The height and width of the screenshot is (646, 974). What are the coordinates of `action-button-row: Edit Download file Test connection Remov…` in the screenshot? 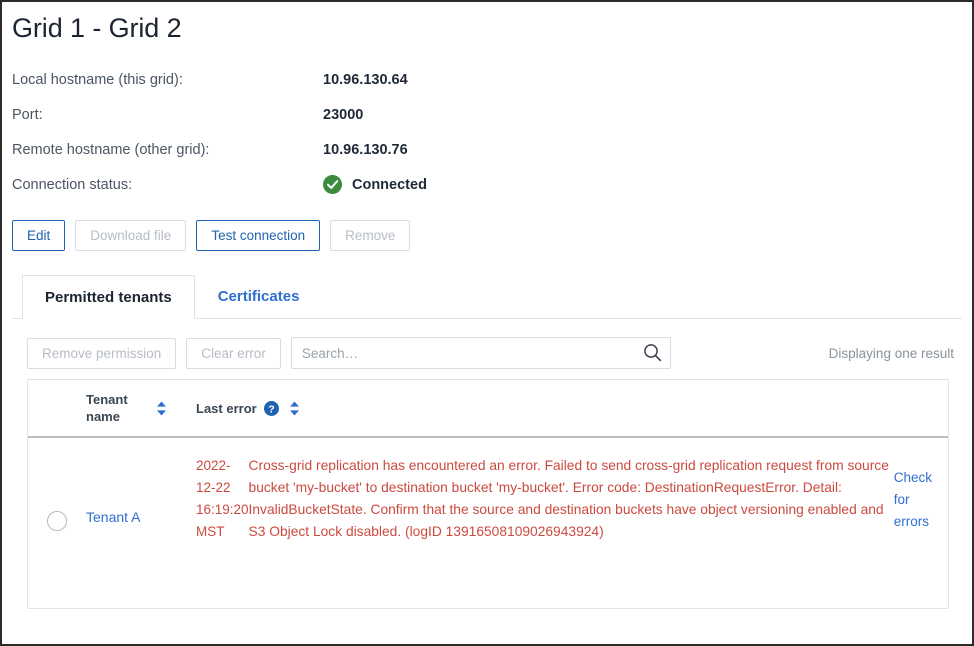 It's located at (487, 235).